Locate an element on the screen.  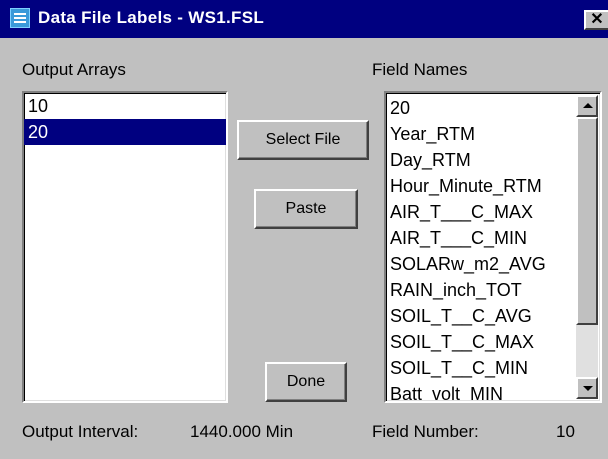
arrow-down-icon is located at coordinates (588, 388).